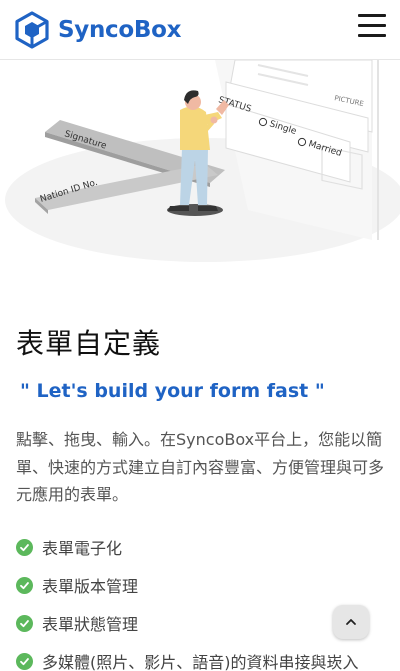  Describe the element at coordinates (372, 15) in the screenshot. I see `hamburger-menu-icon` at that location.